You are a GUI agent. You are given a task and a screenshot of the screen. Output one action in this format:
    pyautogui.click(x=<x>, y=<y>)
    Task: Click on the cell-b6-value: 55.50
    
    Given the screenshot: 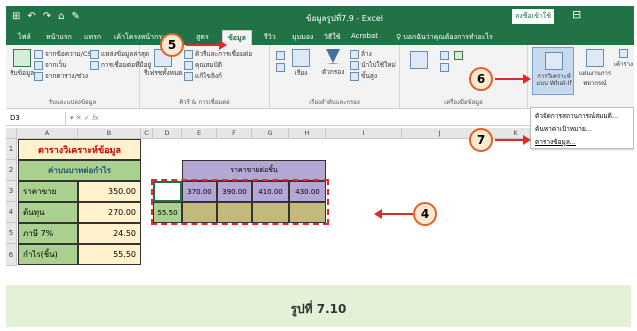 What is the action you would take?
    pyautogui.click(x=109, y=254)
    